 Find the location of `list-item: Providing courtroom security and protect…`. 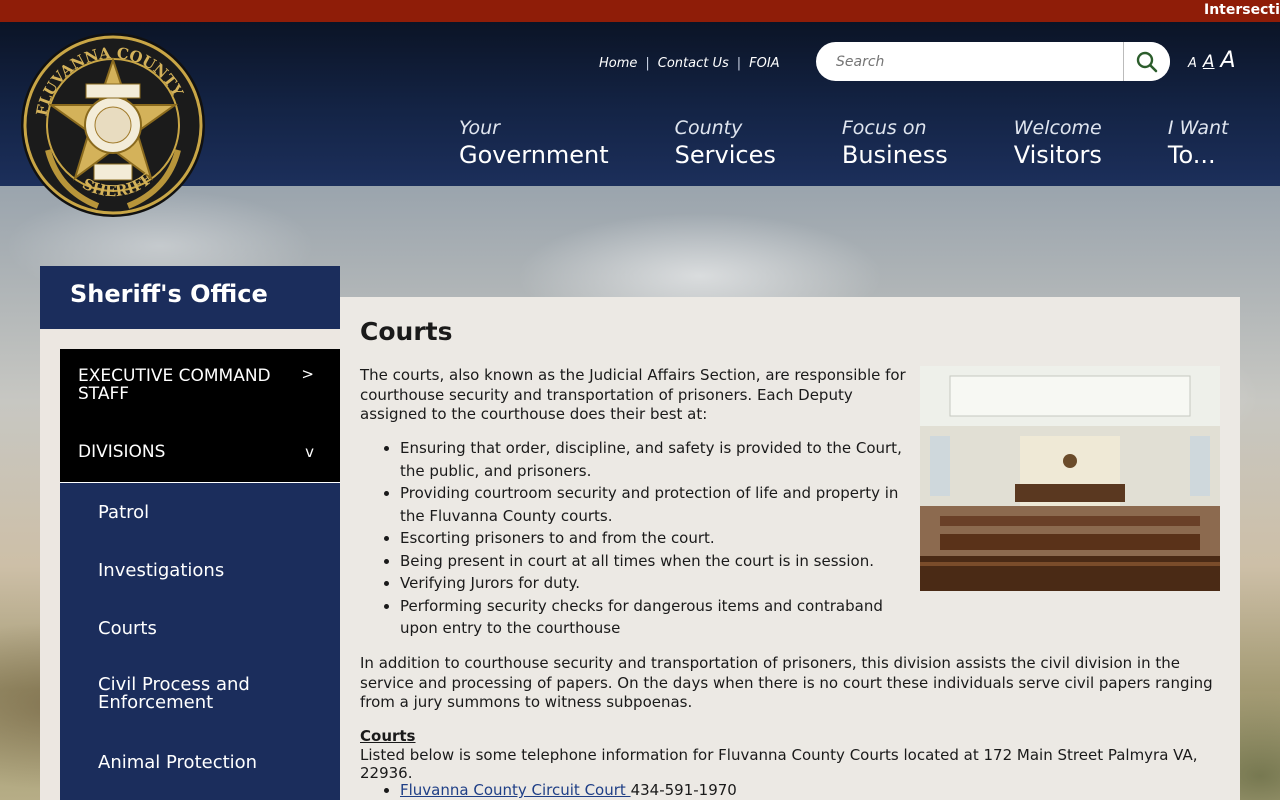

list-item: Providing courtroom security and protect… is located at coordinates (655, 504).